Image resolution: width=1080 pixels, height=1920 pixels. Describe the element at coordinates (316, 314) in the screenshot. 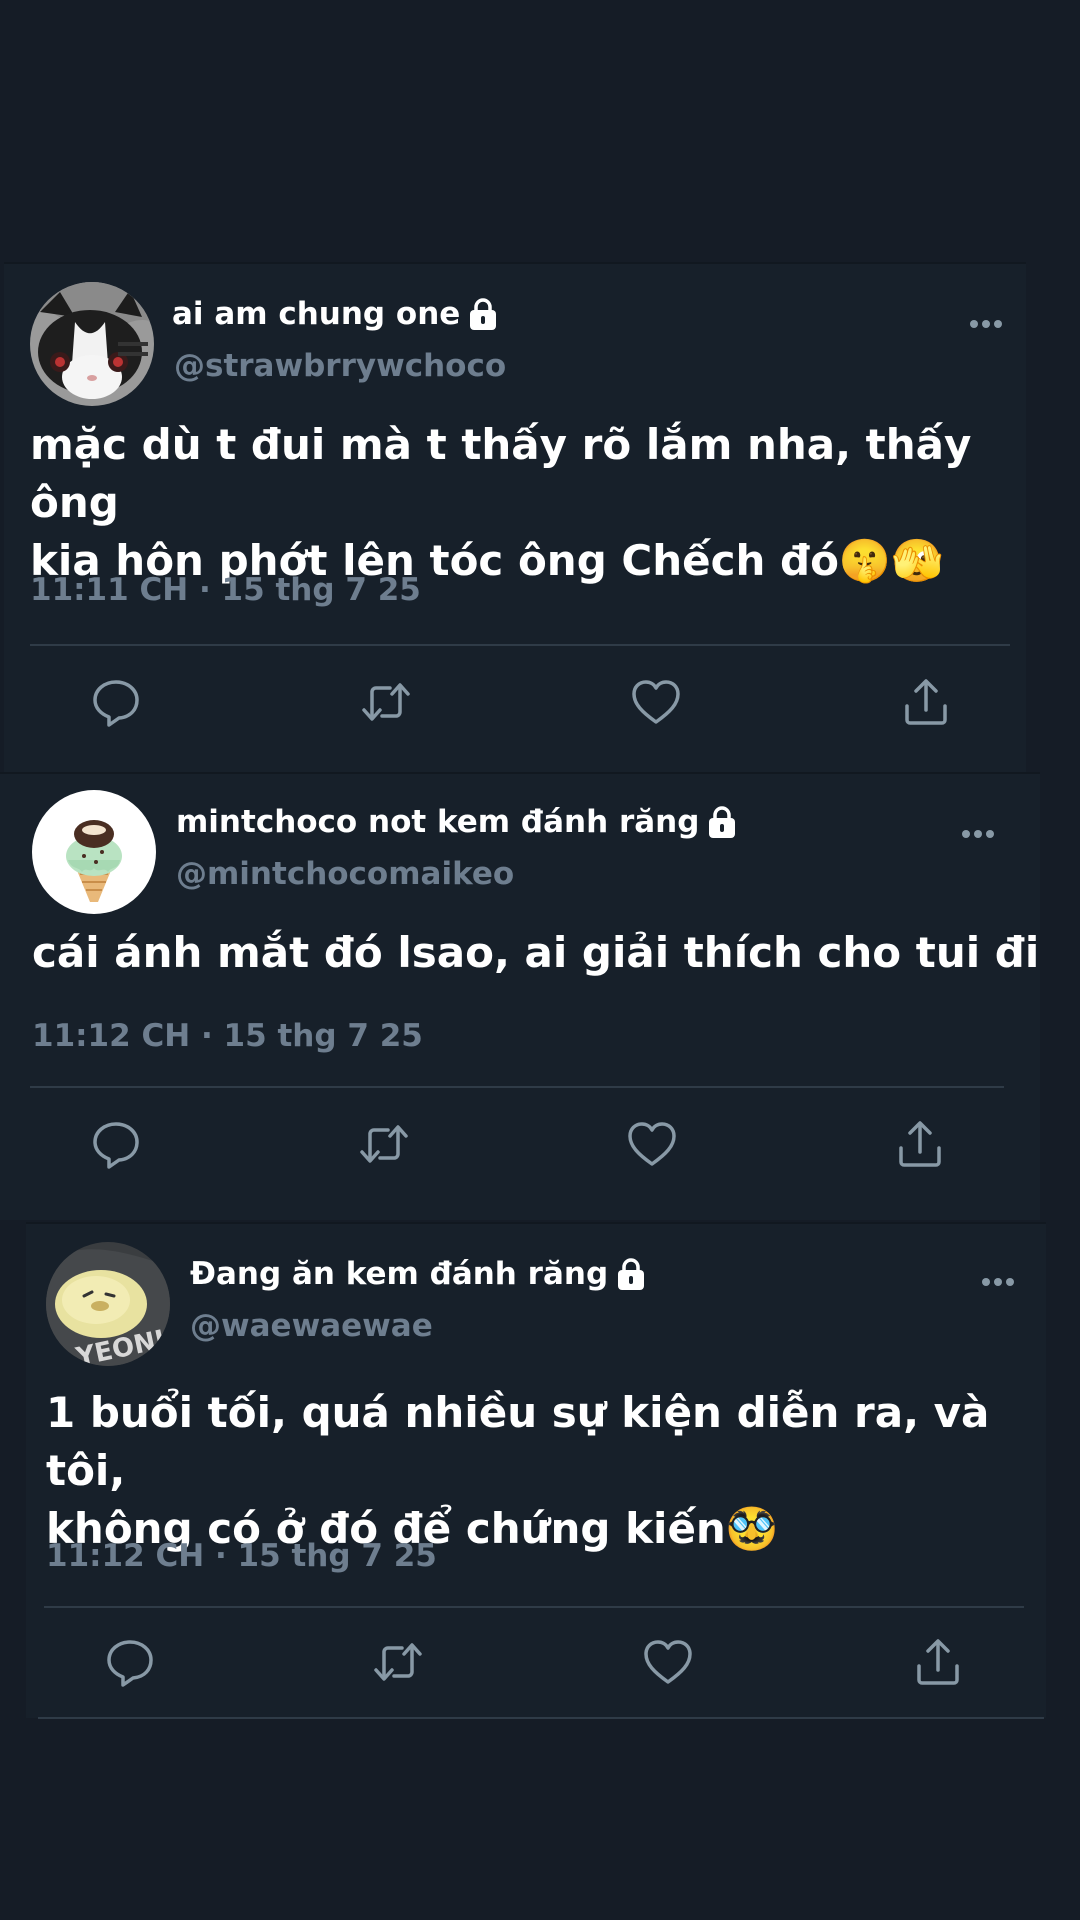

I see `display-name: ai am chung one` at that location.